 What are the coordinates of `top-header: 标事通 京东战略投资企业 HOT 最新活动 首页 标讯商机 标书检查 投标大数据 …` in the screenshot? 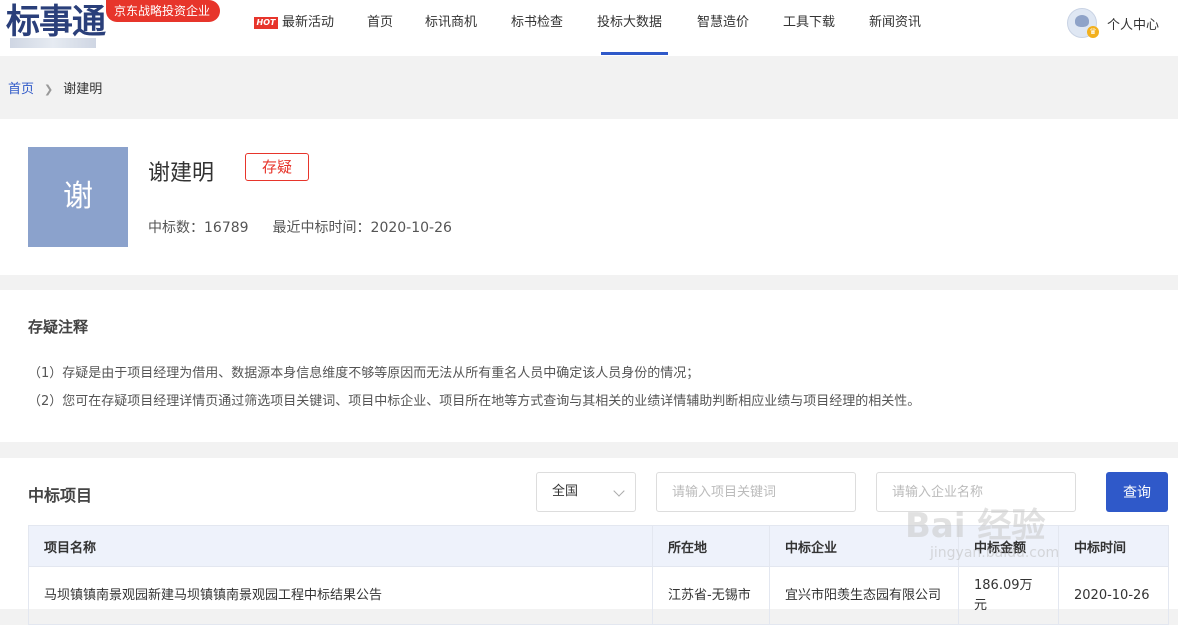 It's located at (589, 28).